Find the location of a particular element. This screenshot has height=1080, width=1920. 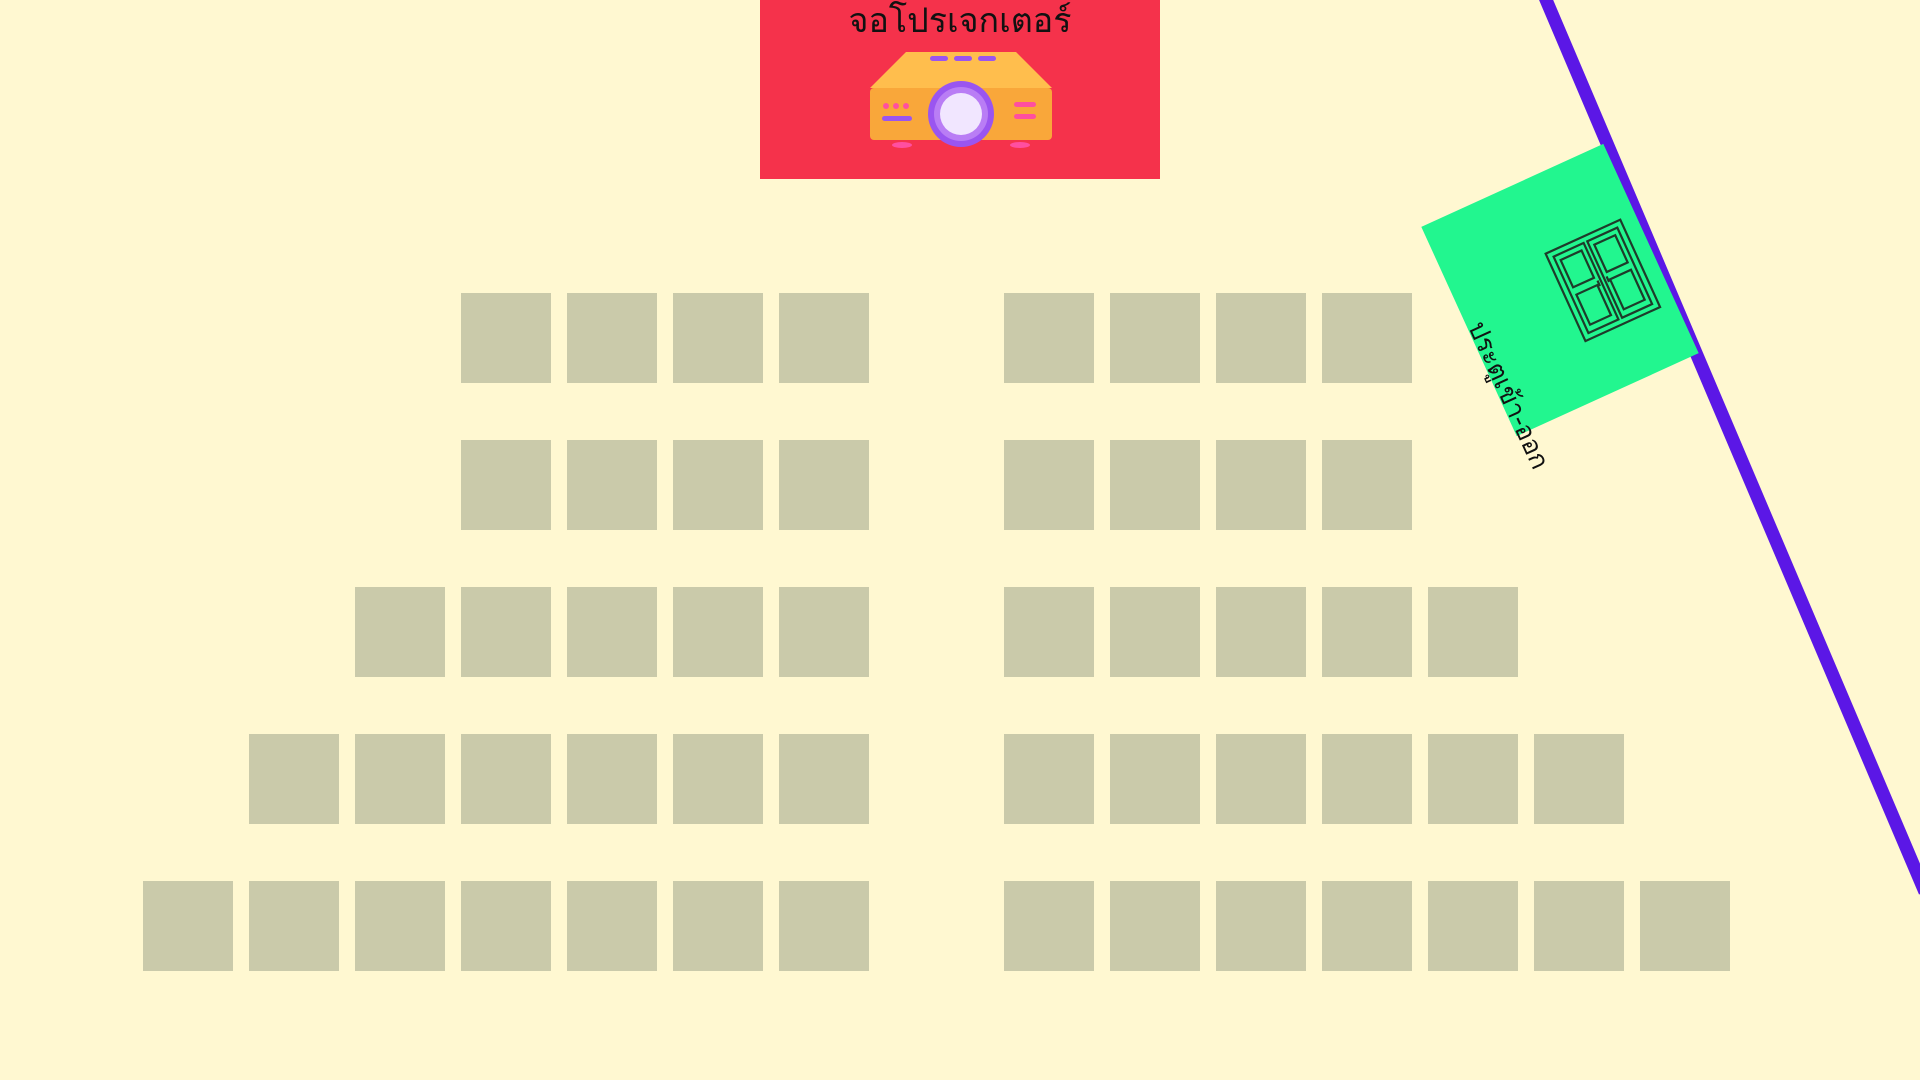

seat-left-r5-c7 is located at coordinates (824, 926).